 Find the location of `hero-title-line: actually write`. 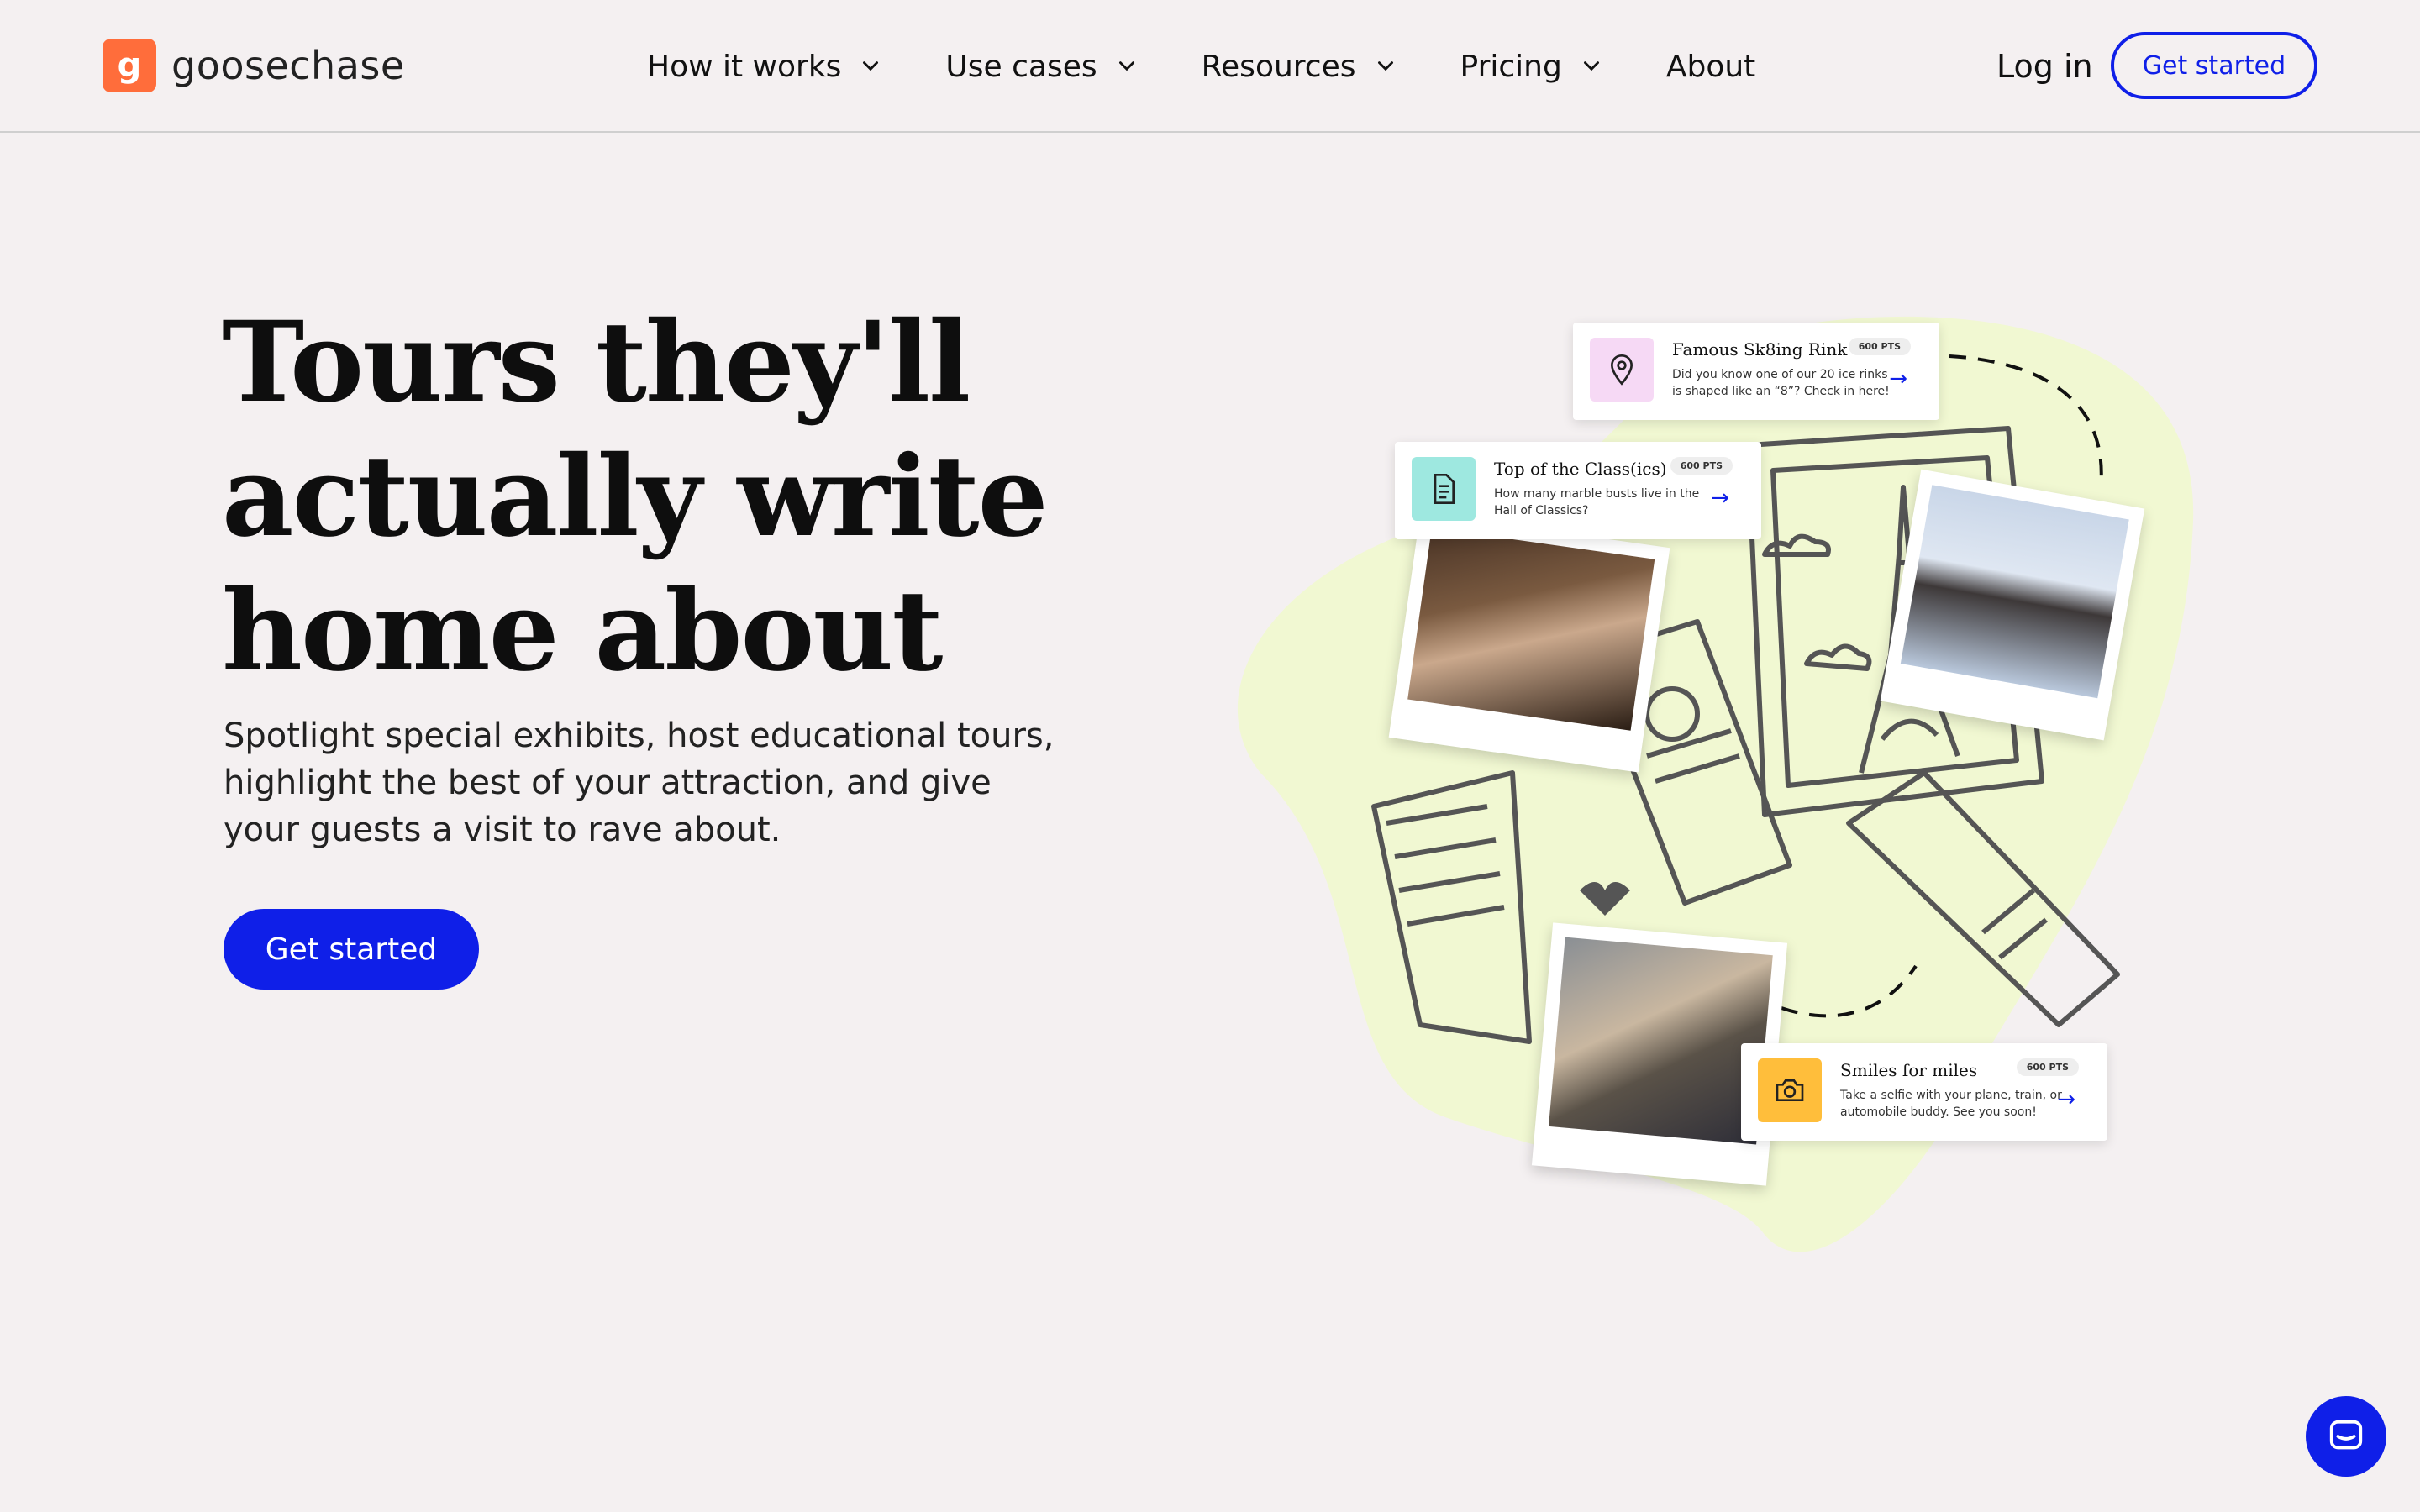

hero-title-line: actually write is located at coordinates (635, 497).